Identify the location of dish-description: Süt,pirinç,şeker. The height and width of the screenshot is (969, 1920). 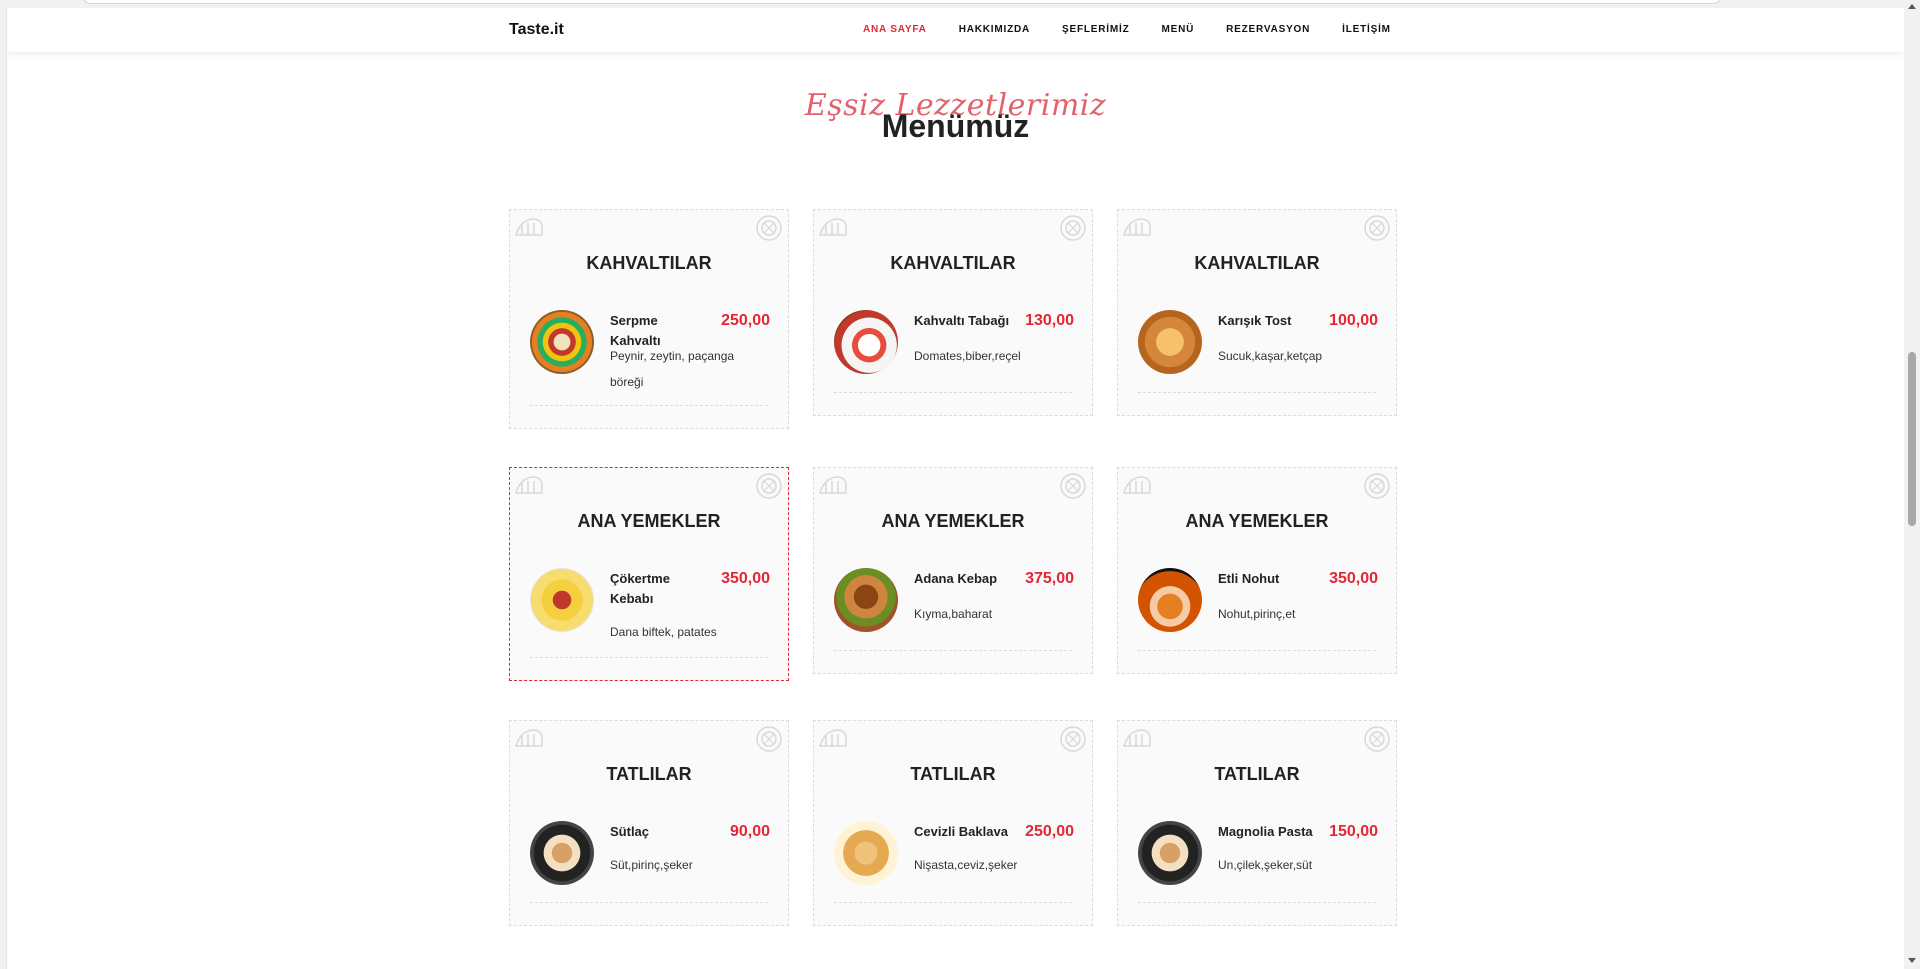
(651, 865).